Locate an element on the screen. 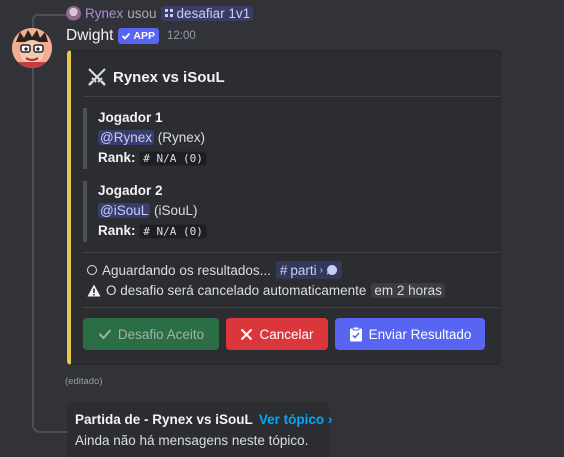 The width and height of the screenshot is (564, 457). thread-title-row: Partida de - Rynex vs iSouL Ver tópico › is located at coordinates (203, 419).